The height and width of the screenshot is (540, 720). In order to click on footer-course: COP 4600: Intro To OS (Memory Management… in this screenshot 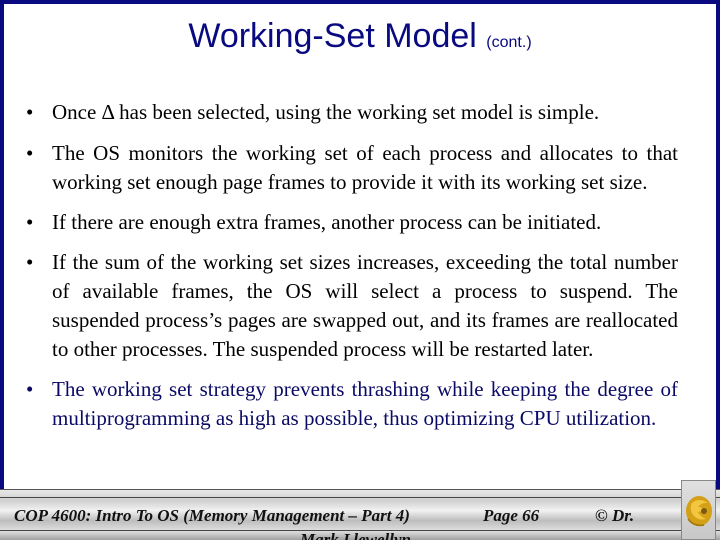, I will do `click(212, 515)`.